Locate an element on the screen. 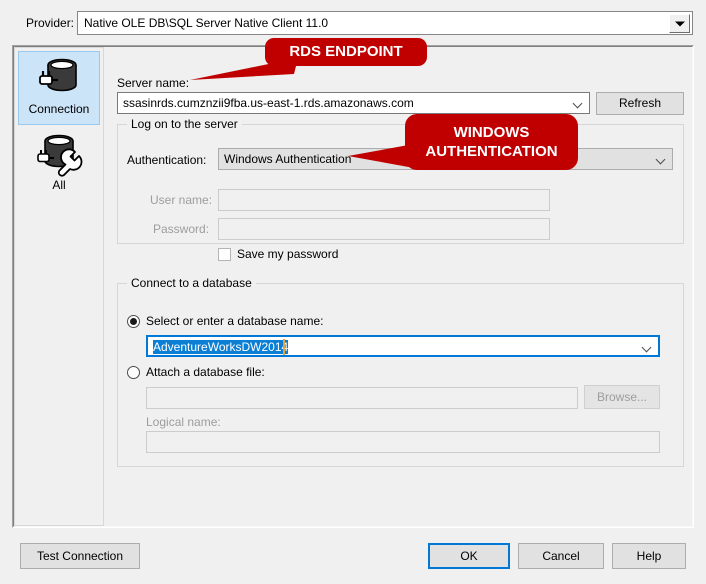 This screenshot has height=584, width=706. windows-auth-callout-line2: AUTHENTICATION is located at coordinates (491, 151).